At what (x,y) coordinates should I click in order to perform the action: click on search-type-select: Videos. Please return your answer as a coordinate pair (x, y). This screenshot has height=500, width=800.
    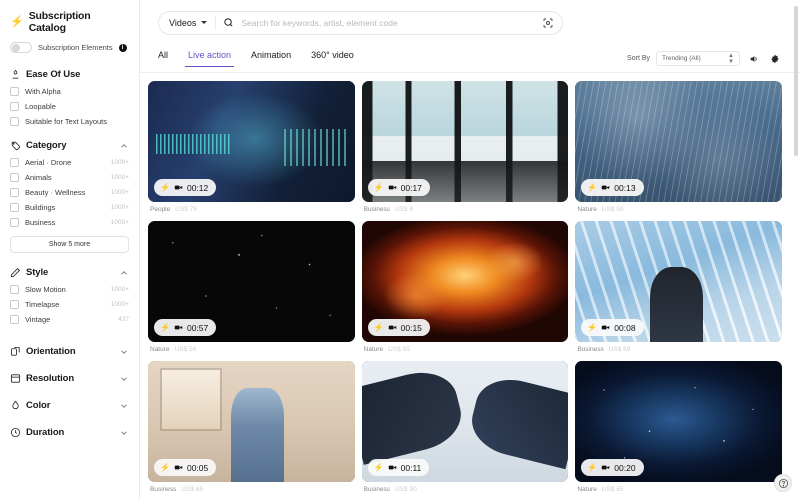
    Looking at the image, I should click on (192, 23).